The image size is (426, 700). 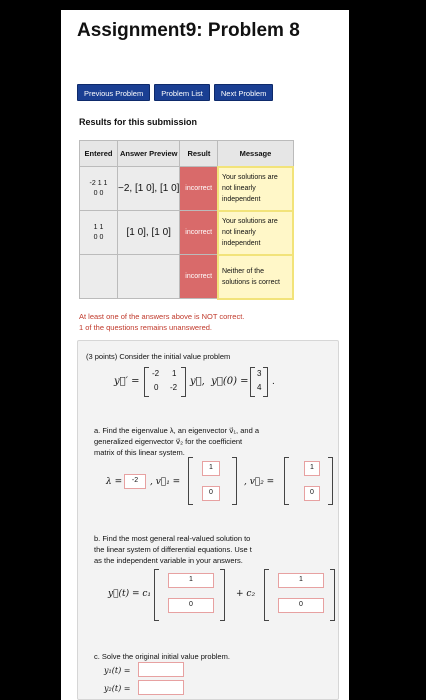 I want to click on c1-top-input: 1, so click(x=191, y=580).